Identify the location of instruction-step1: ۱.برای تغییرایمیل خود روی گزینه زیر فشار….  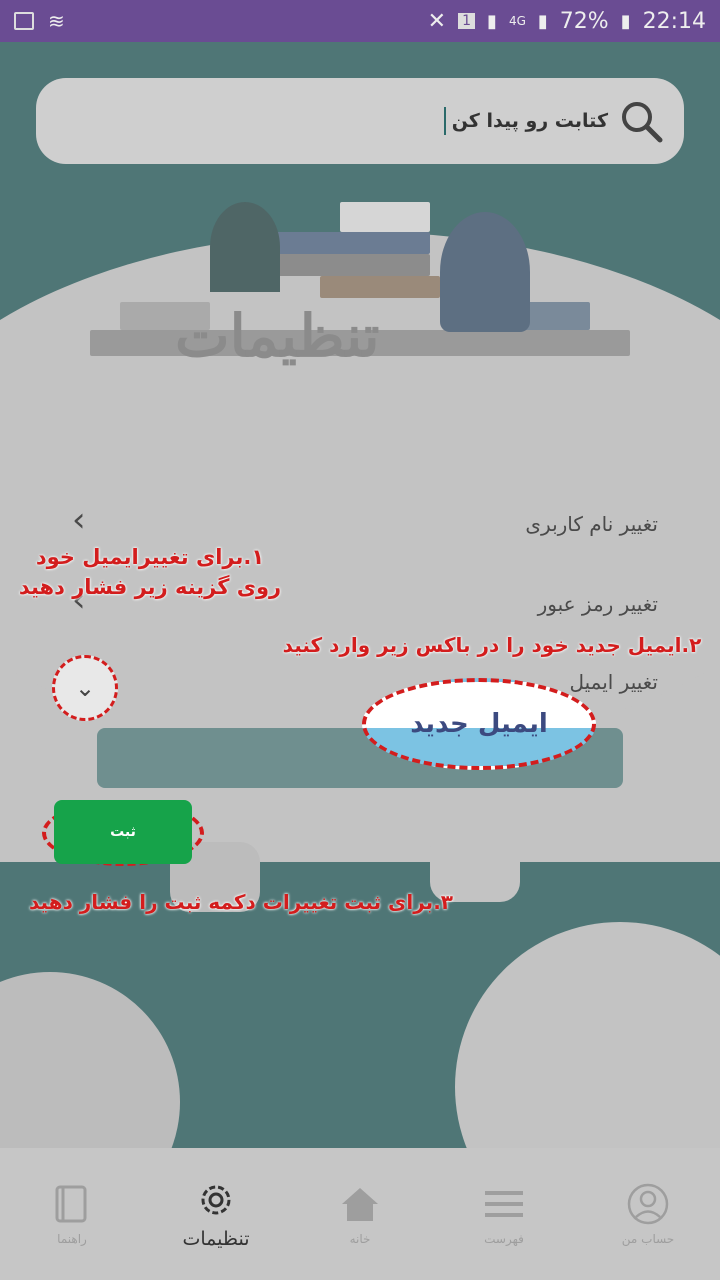
(150, 572).